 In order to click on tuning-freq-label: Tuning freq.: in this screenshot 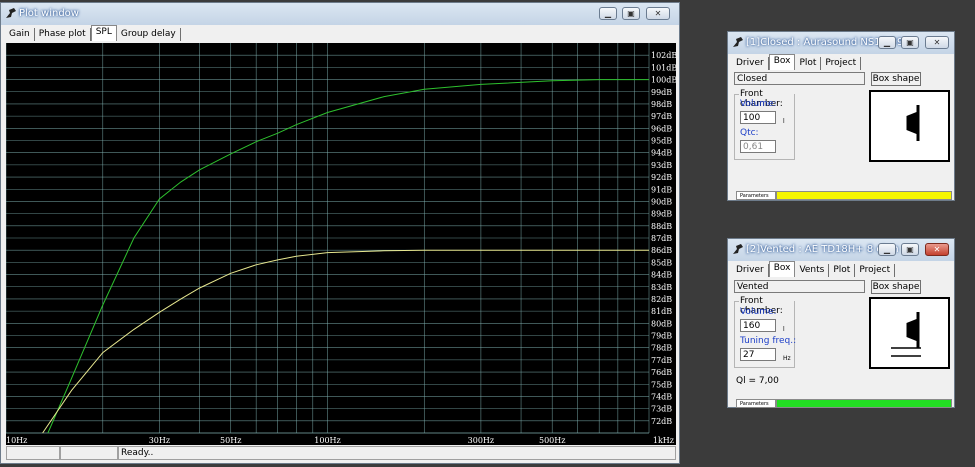, I will do `click(768, 341)`.